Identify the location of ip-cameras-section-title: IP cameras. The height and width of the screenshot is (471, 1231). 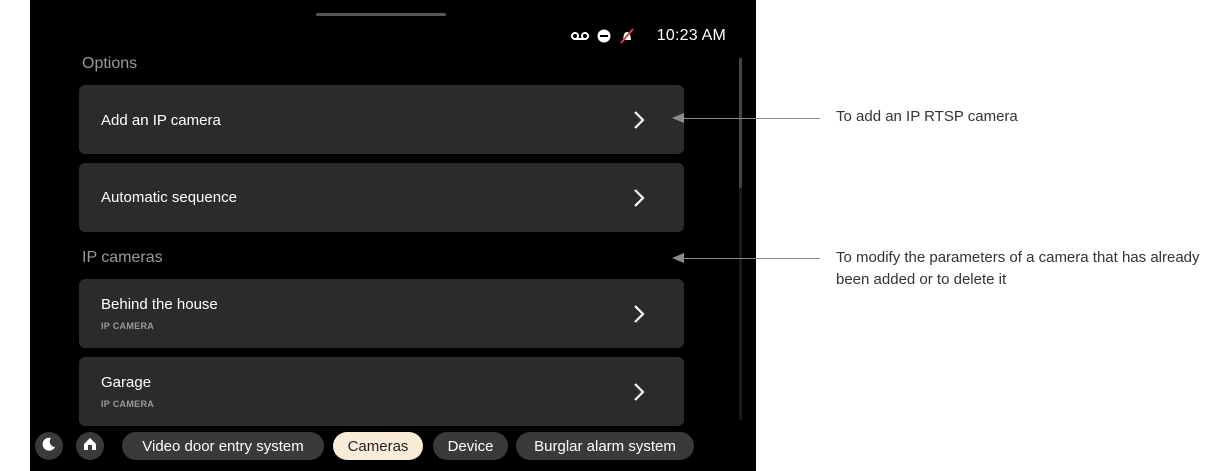
(122, 257).